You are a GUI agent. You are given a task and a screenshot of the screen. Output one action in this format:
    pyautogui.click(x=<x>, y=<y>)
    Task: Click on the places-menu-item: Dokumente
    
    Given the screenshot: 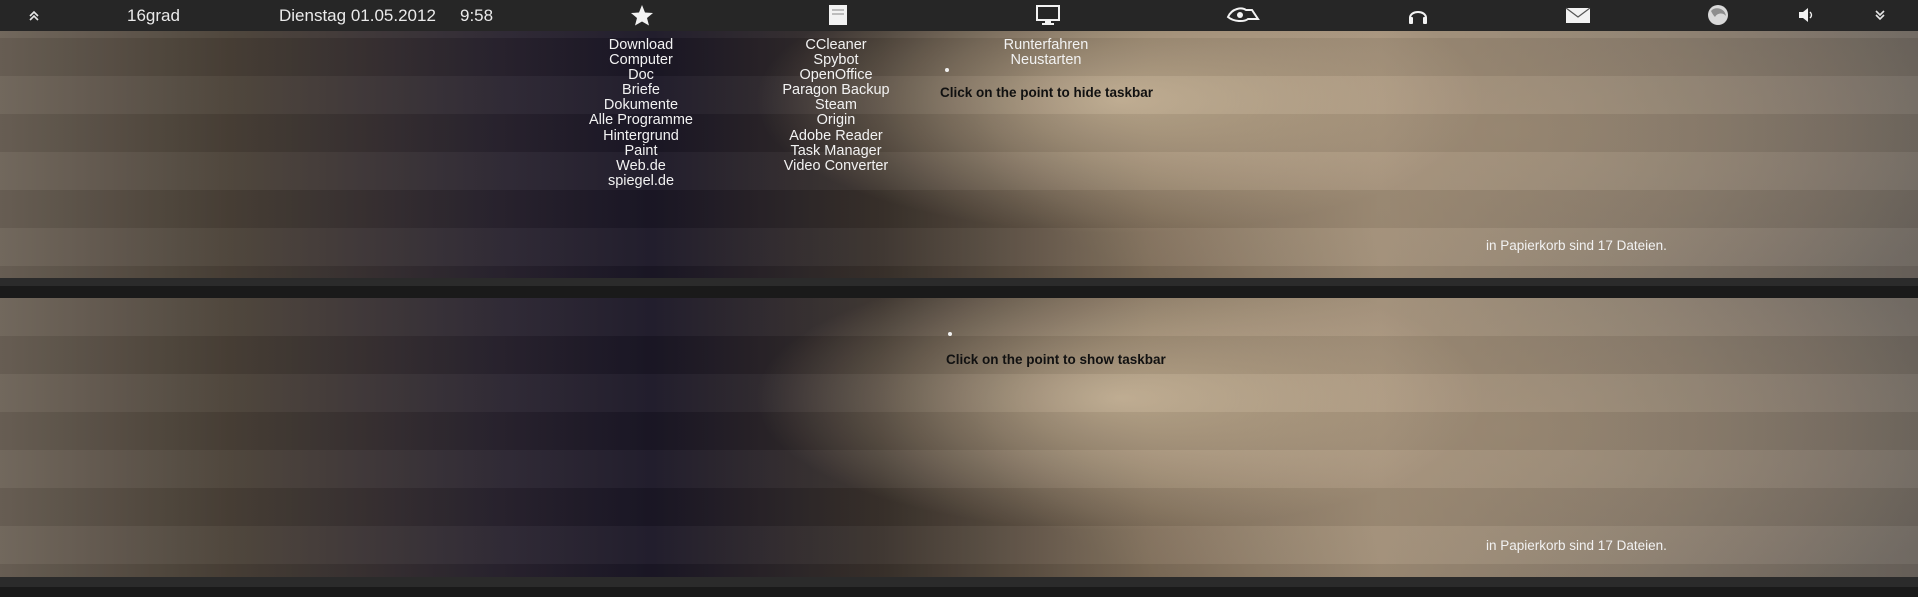 What is the action you would take?
    pyautogui.click(x=641, y=105)
    